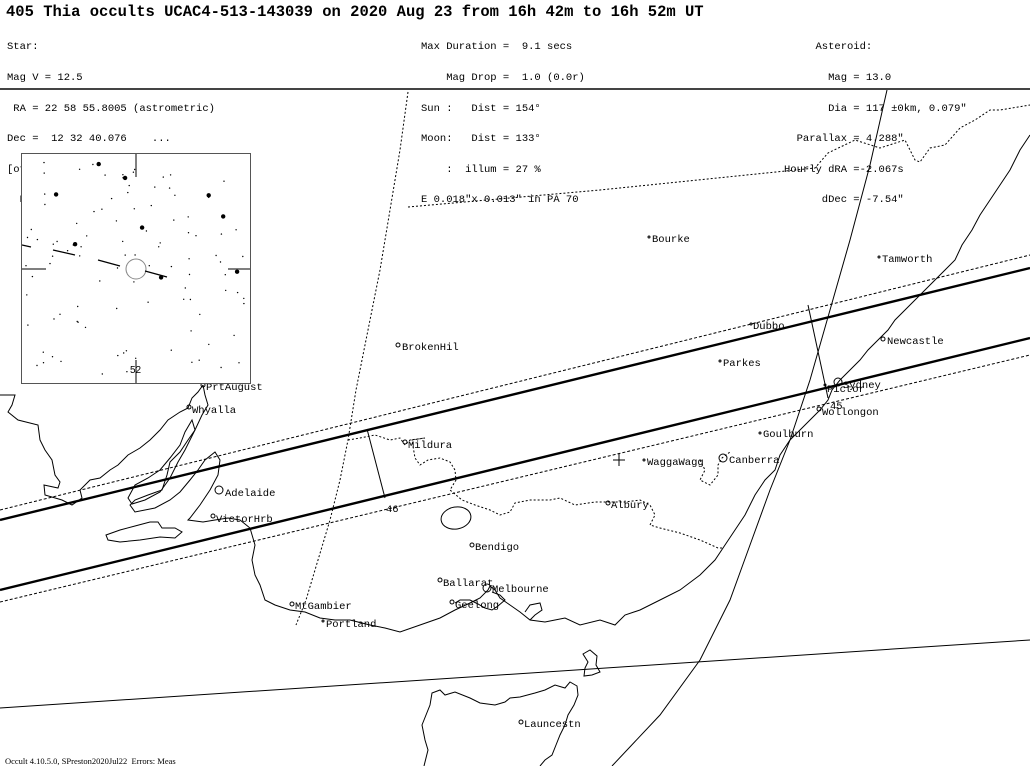 Image resolution: width=1030 pixels, height=766 pixels. What do you see at coordinates (351, 625) in the screenshot?
I see `place-label-portland: Portland` at bounding box center [351, 625].